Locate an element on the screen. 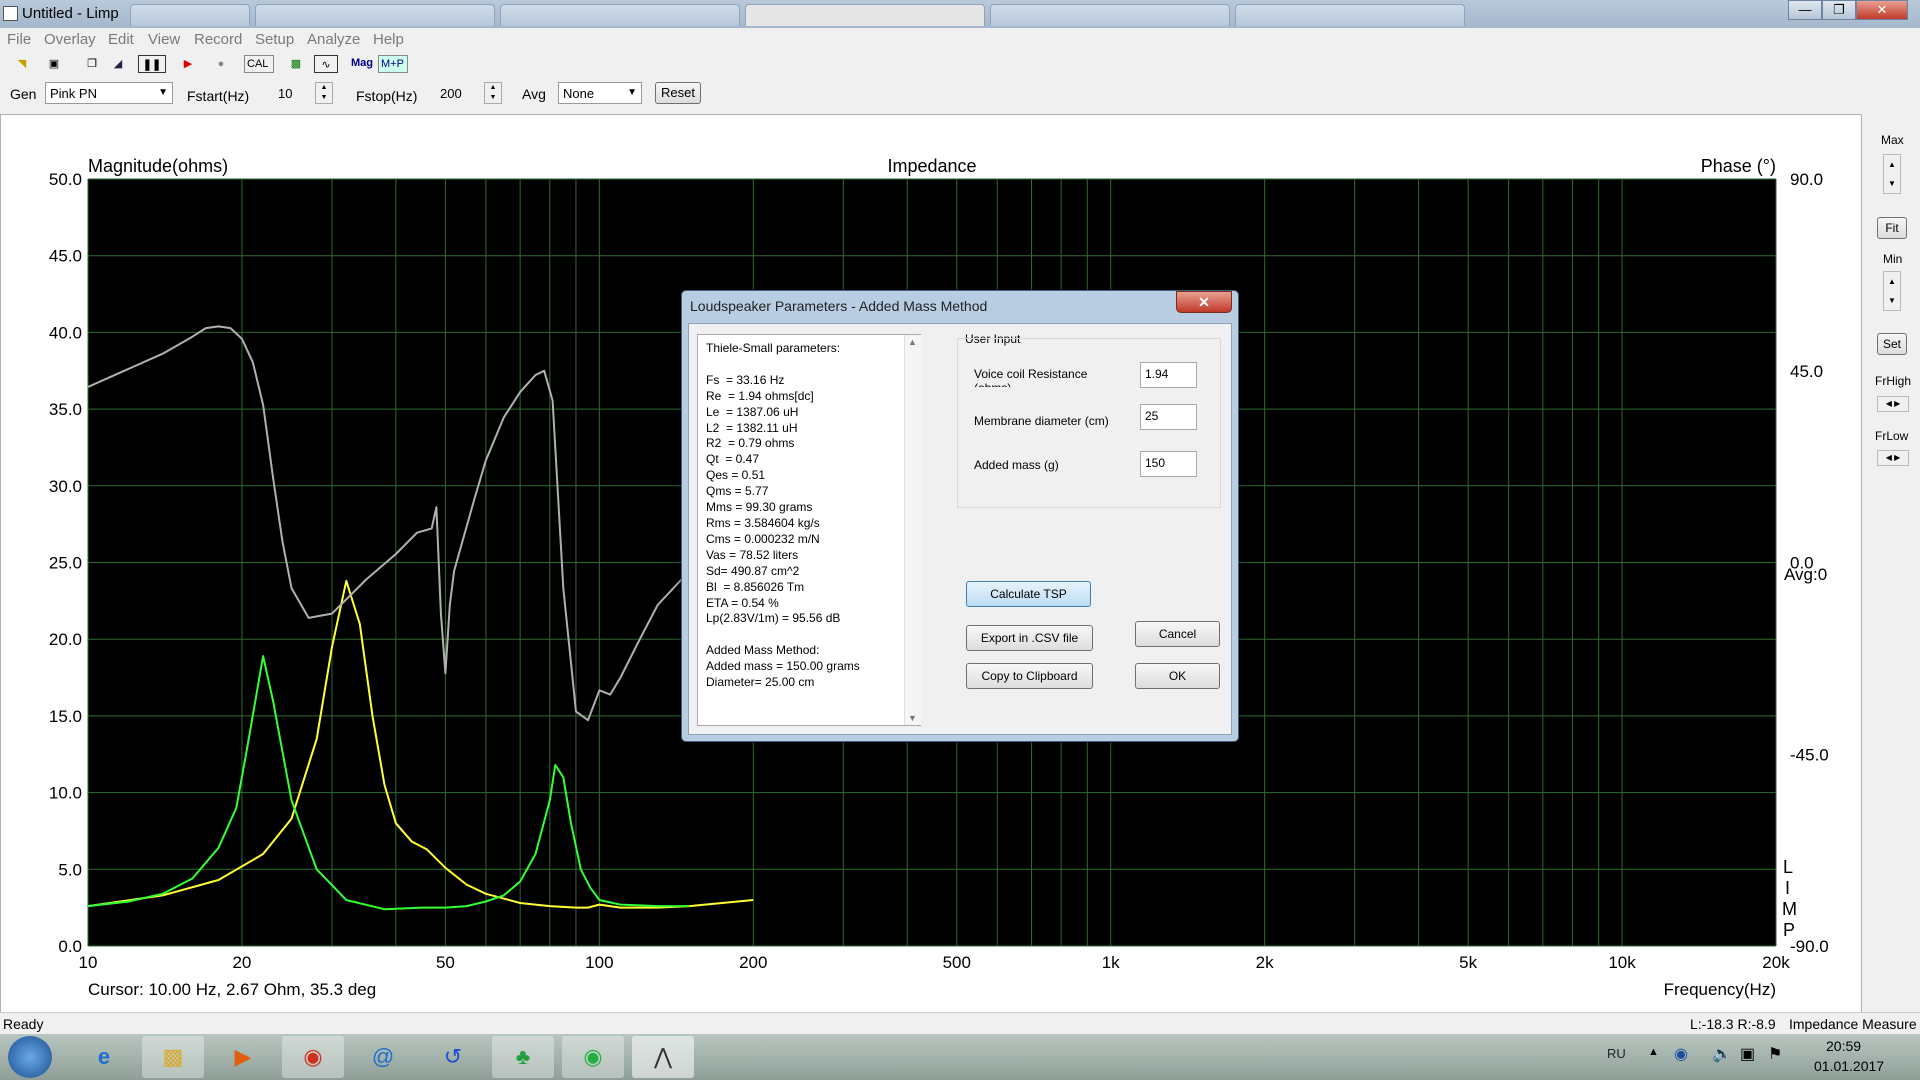  fstop-spinner: ▲ ▼ is located at coordinates (493, 93).